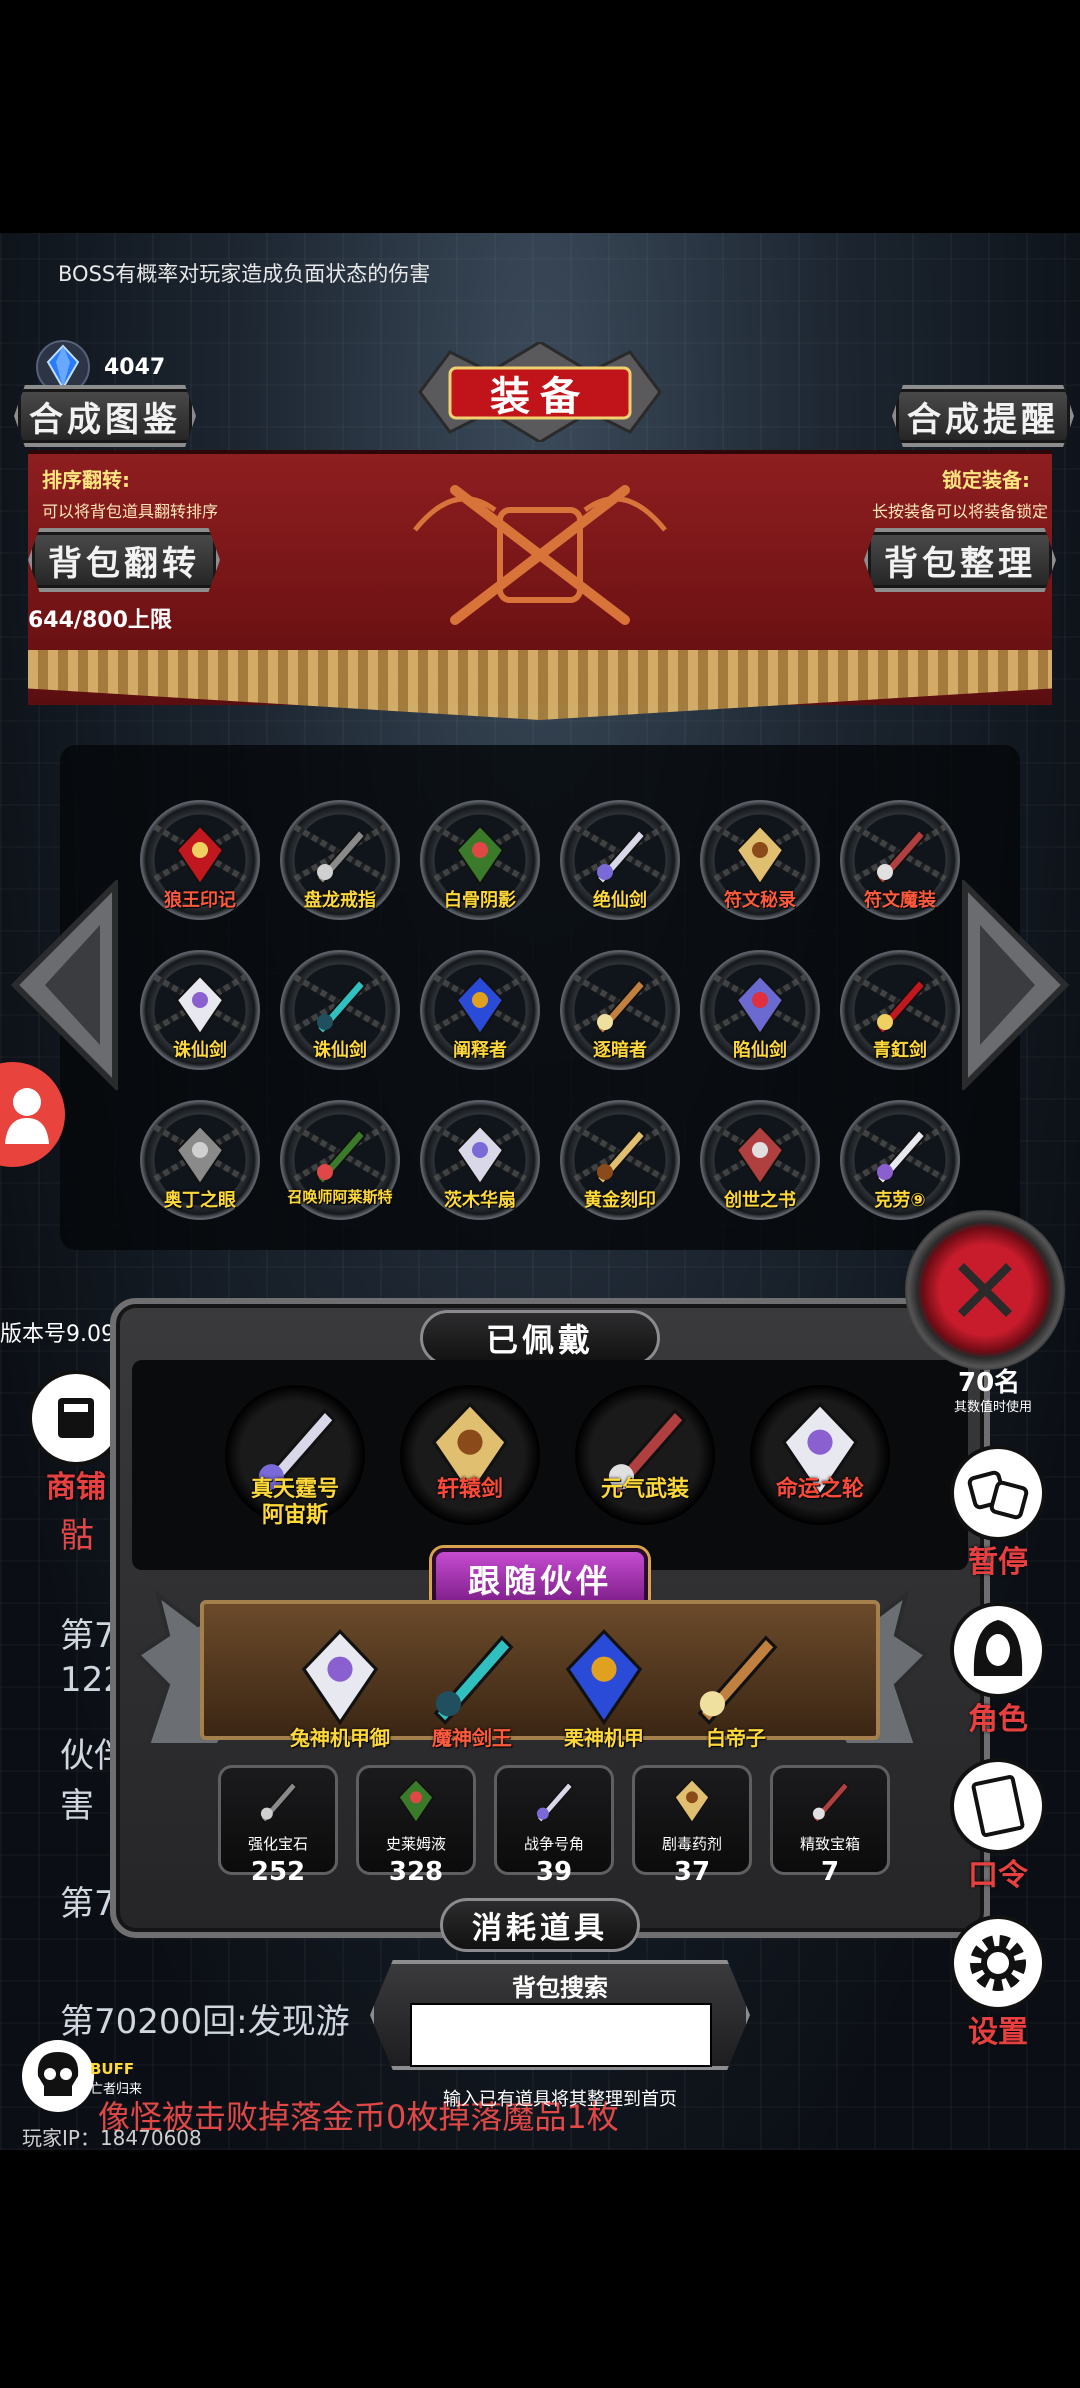  I want to click on item-name: 奥丁之眼, so click(200, 1200).